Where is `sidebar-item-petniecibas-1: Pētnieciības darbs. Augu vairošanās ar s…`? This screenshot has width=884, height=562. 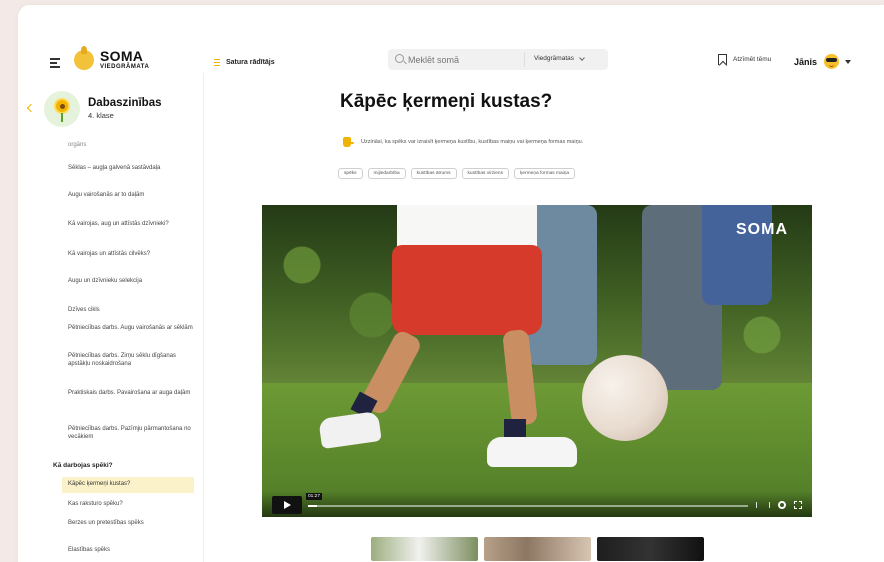
sidebar-item-petniecibas-1: Pētnieciības darbs. Augu vairošanās ar s… is located at coordinates (131, 329).